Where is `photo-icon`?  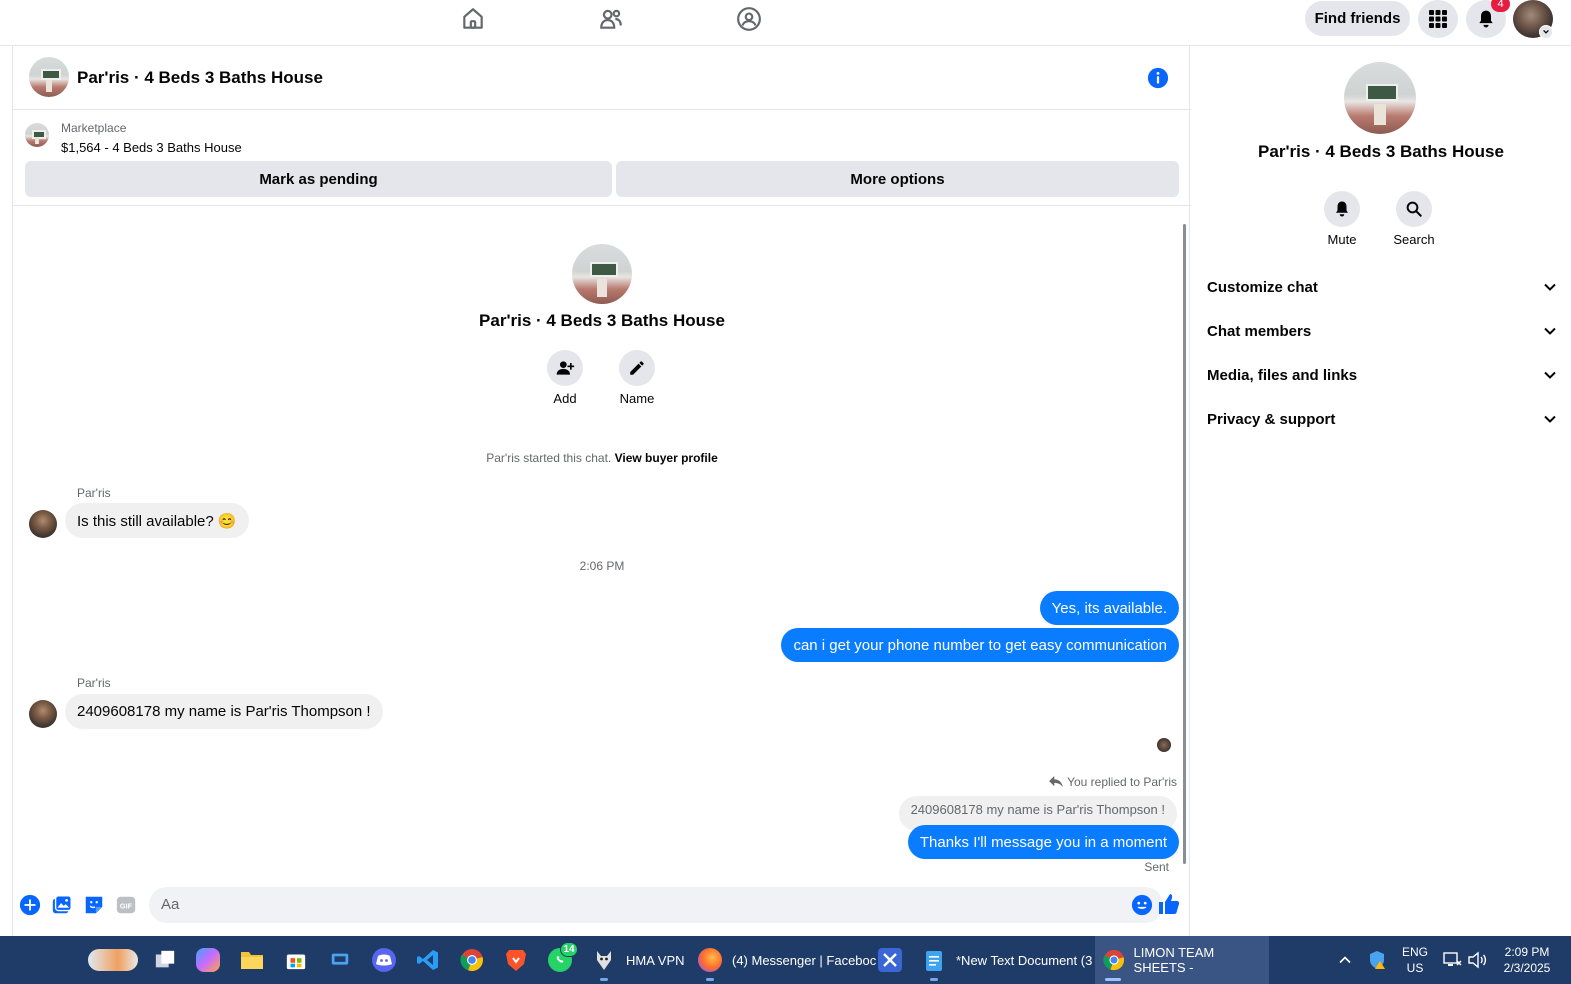 photo-icon is located at coordinates (62, 905).